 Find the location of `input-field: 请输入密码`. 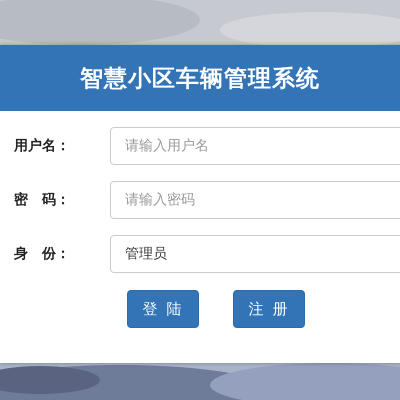

input-field: 请输入密码 is located at coordinates (255, 200).